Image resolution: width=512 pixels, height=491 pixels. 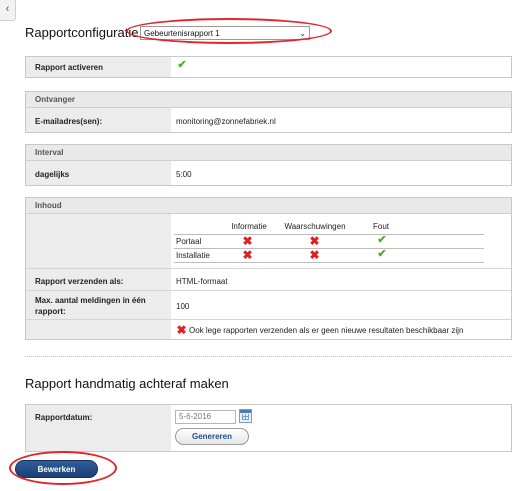 What do you see at coordinates (64, 417) in the screenshot?
I see `report-date-label: Rapportdatum:` at bounding box center [64, 417].